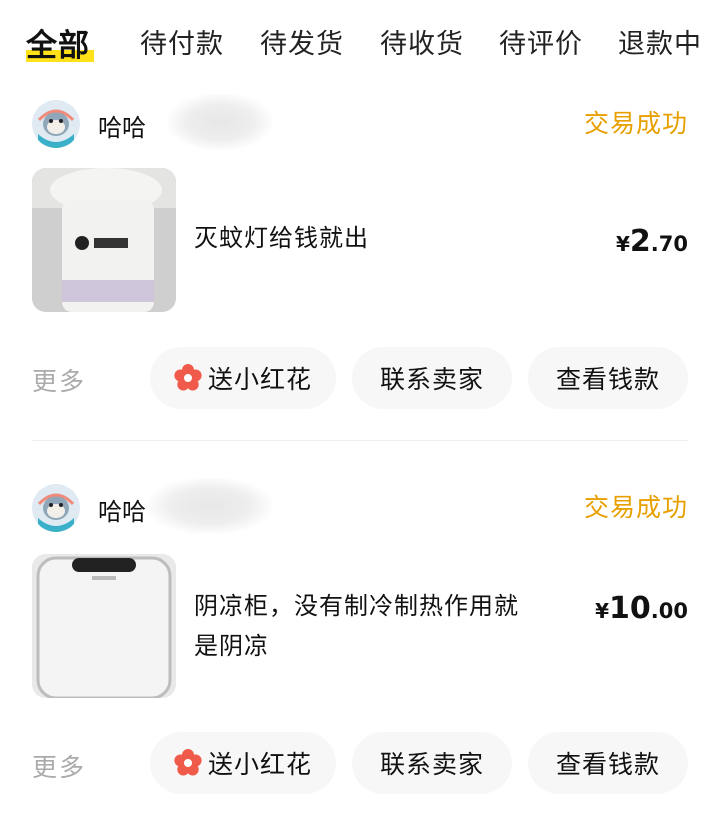  Describe the element at coordinates (360, 42) in the screenshot. I see `order-tabs: 全部 待付款 待发货 待收货 待评价 退款中` at that location.